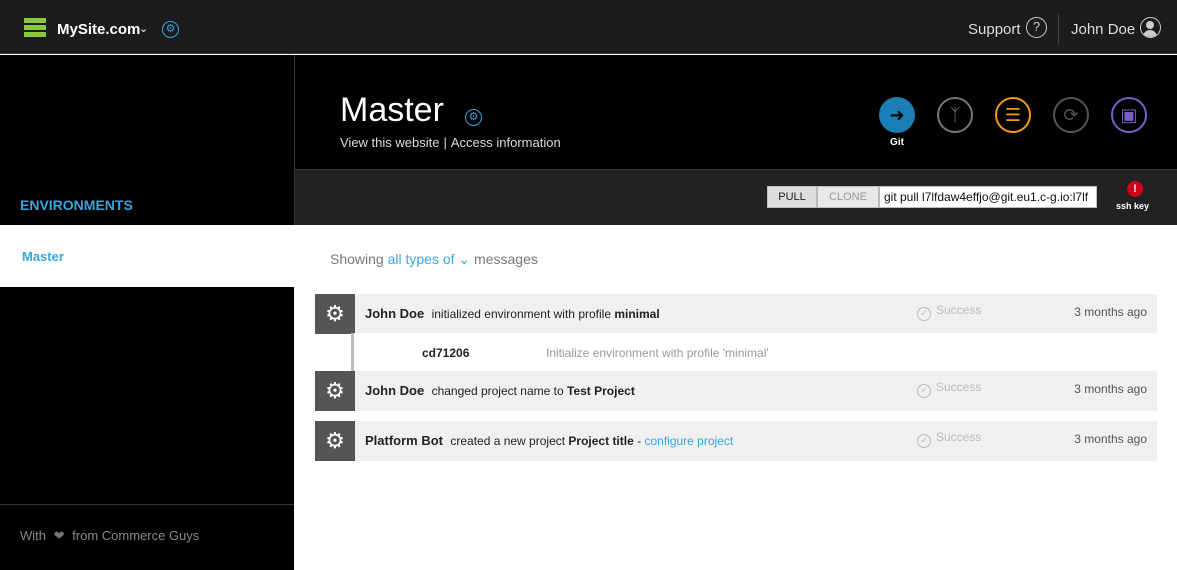 The width and height of the screenshot is (1177, 570). I want to click on activity-author: Platform Bot, so click(404, 440).